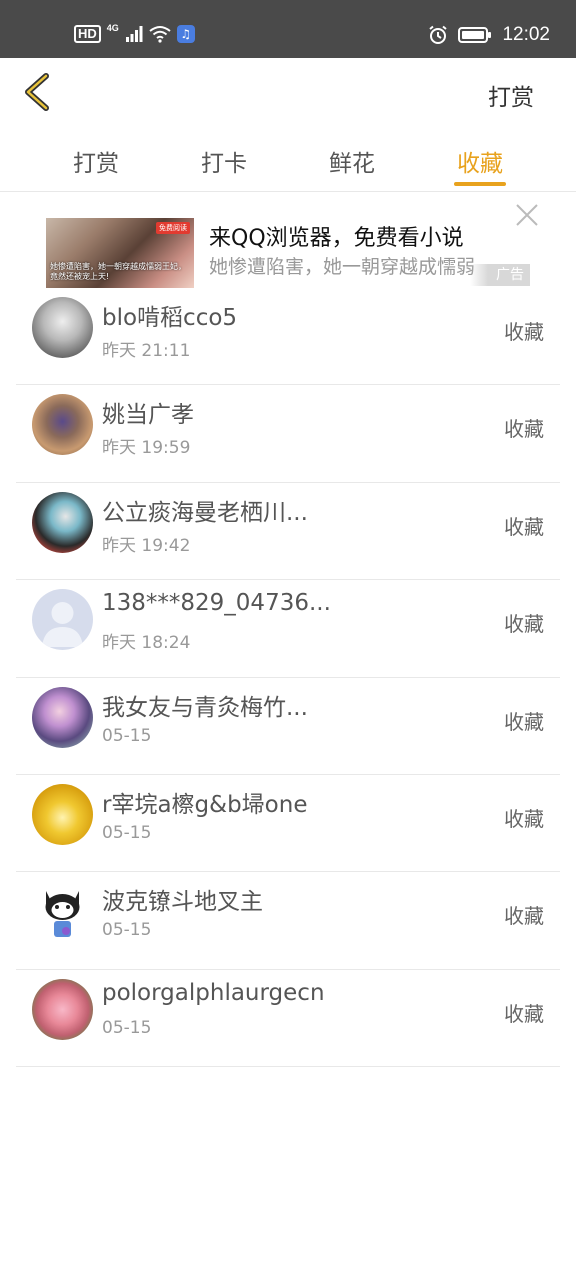  I want to click on tab-bar: 打赏 打卡 鲜花 收藏, so click(288, 163).